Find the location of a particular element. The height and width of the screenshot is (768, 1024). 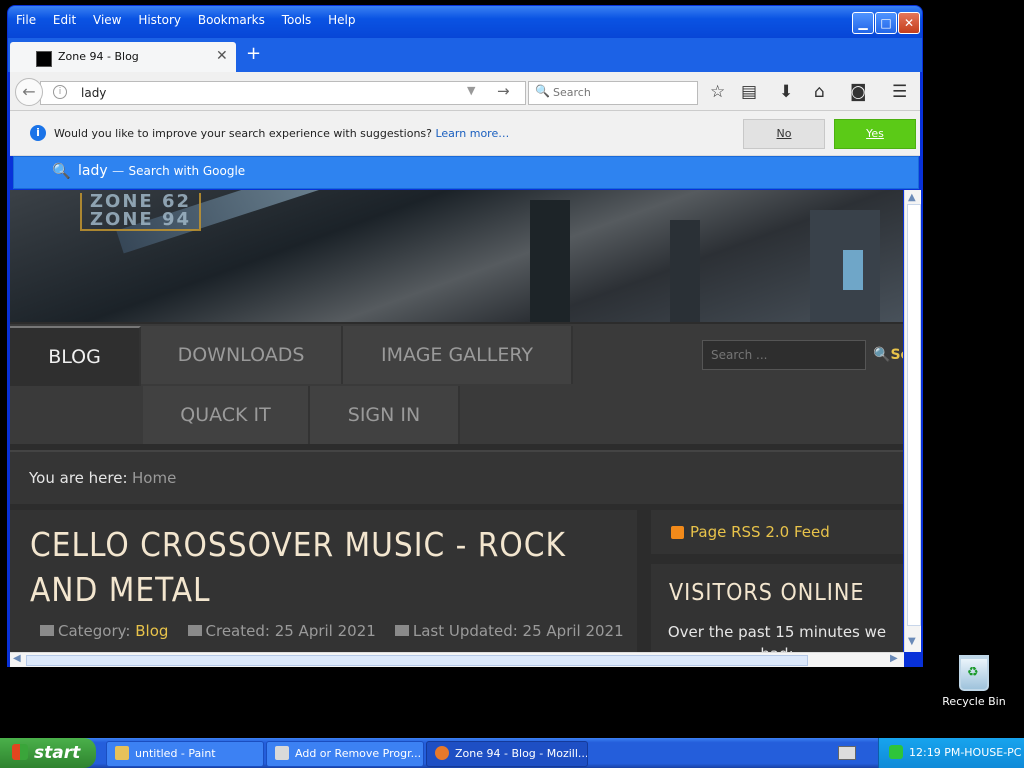

recycle-bin-label: Recycle Bin is located at coordinates (974, 701).